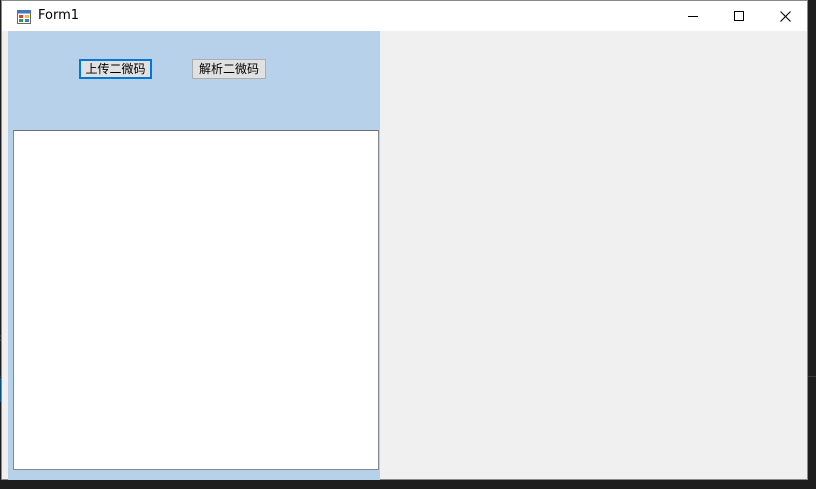 Image resolution: width=816 pixels, height=489 pixels. I want to click on maximize-button, so click(739, 16).